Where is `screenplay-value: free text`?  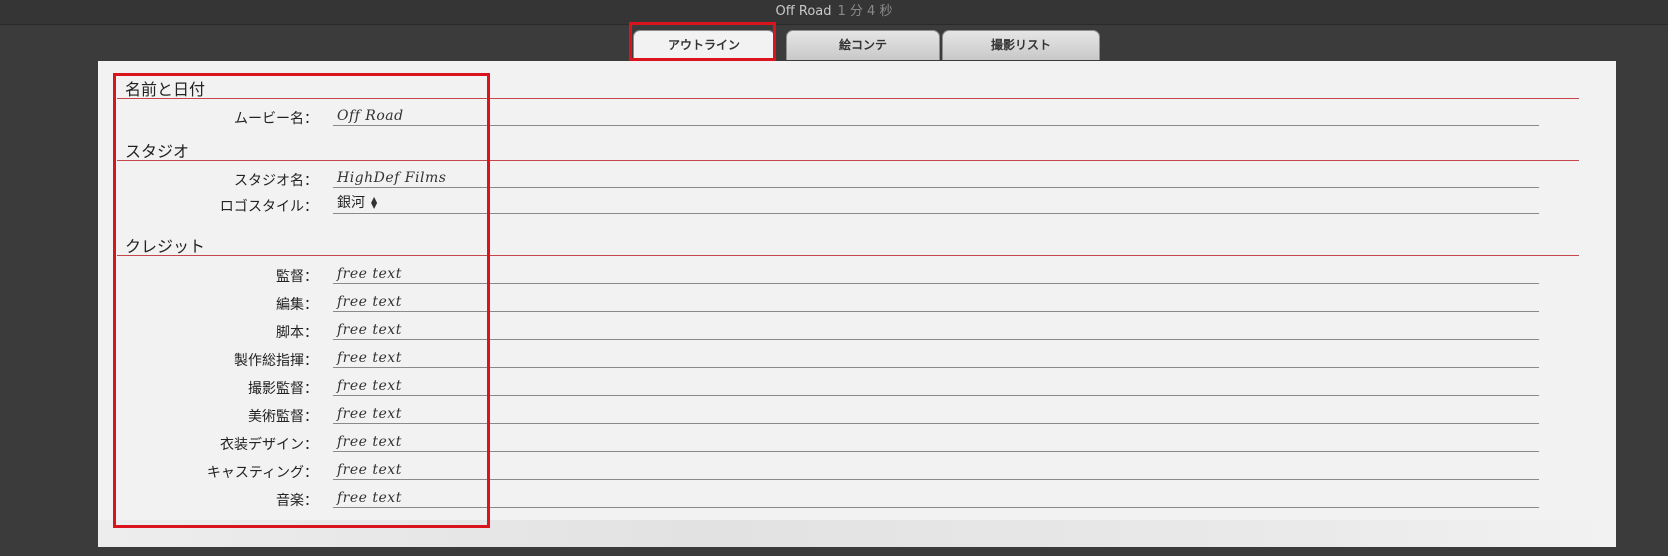 screenplay-value: free text is located at coordinates (369, 330).